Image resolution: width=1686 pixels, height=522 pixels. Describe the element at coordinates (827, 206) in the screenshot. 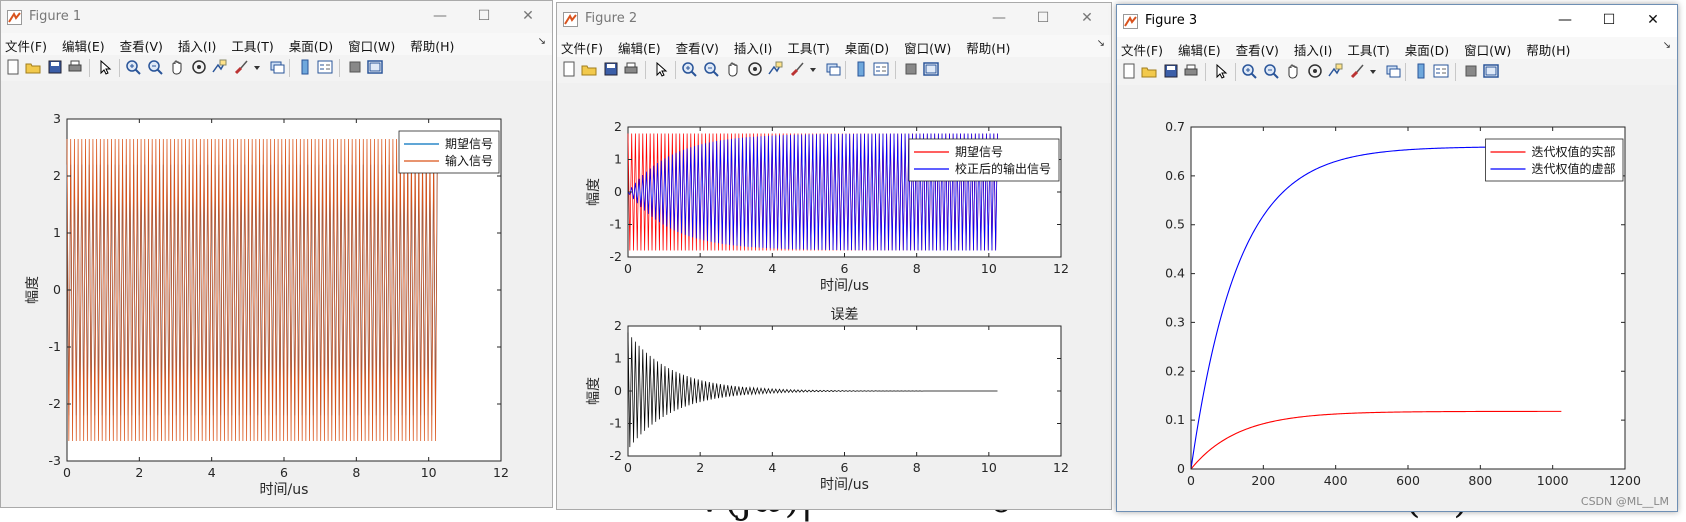

I see `fig2a-axes: 0 2 4 6 8 10 12-2-1012时间/us幅度期望信号校正后的输出信号` at that location.